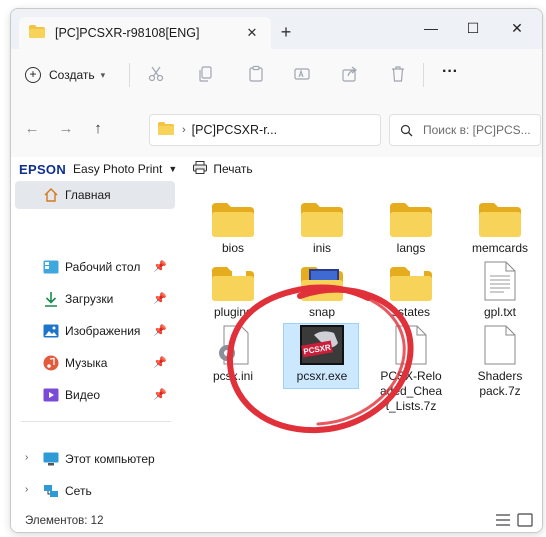 Image resolution: width=546 pixels, height=537 pixels. I want to click on epson-toolbar: EPSON Easy Photo Print ▼ Печать, so click(276, 169).